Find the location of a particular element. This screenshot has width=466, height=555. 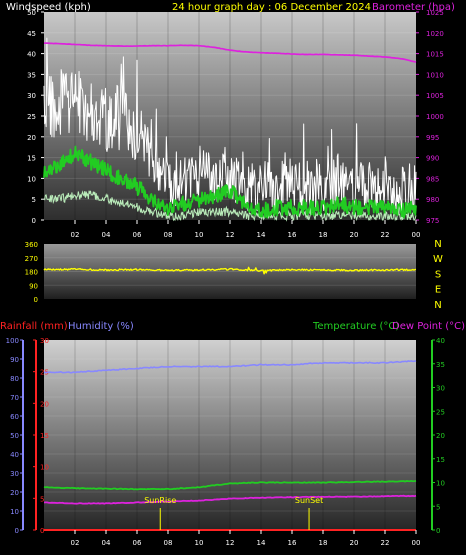

humidity-axis-label: Humidity (%) is located at coordinates (101, 326).